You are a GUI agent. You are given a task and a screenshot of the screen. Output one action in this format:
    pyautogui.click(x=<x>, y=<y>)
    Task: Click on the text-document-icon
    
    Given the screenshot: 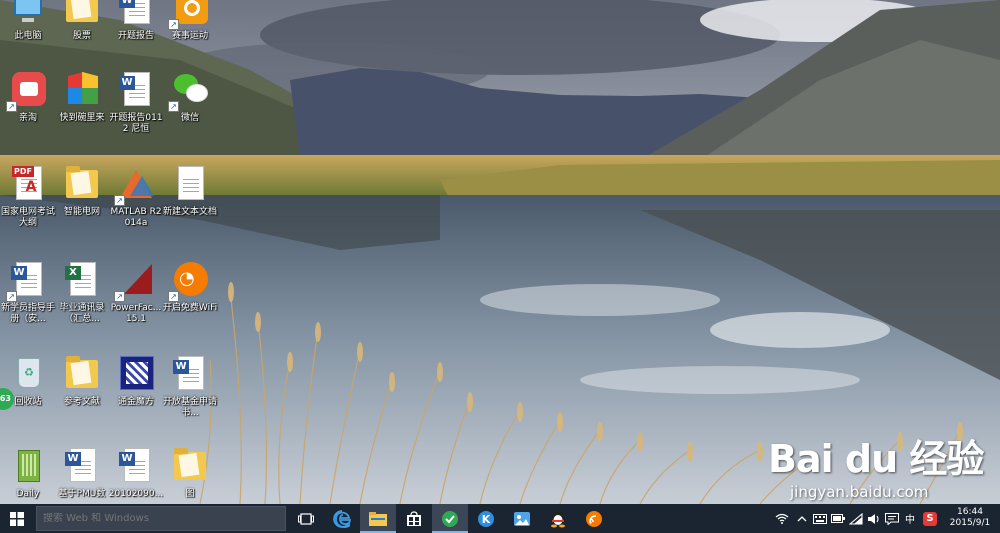 What is the action you would take?
    pyautogui.click(x=190, y=184)
    